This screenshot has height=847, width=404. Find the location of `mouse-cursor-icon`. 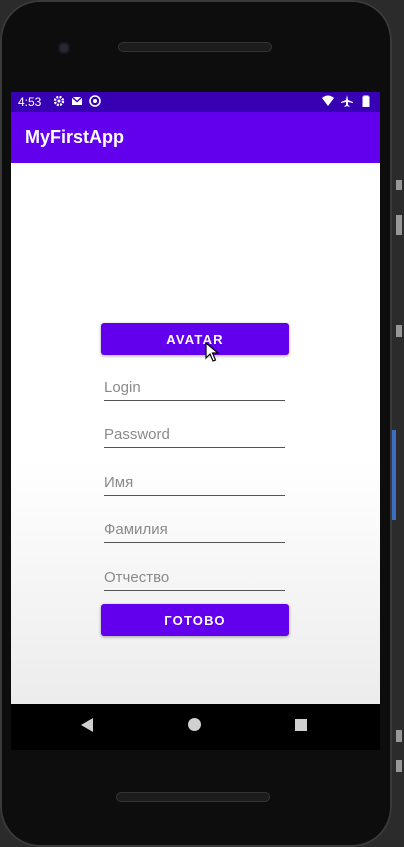

mouse-cursor-icon is located at coordinates (212, 352).